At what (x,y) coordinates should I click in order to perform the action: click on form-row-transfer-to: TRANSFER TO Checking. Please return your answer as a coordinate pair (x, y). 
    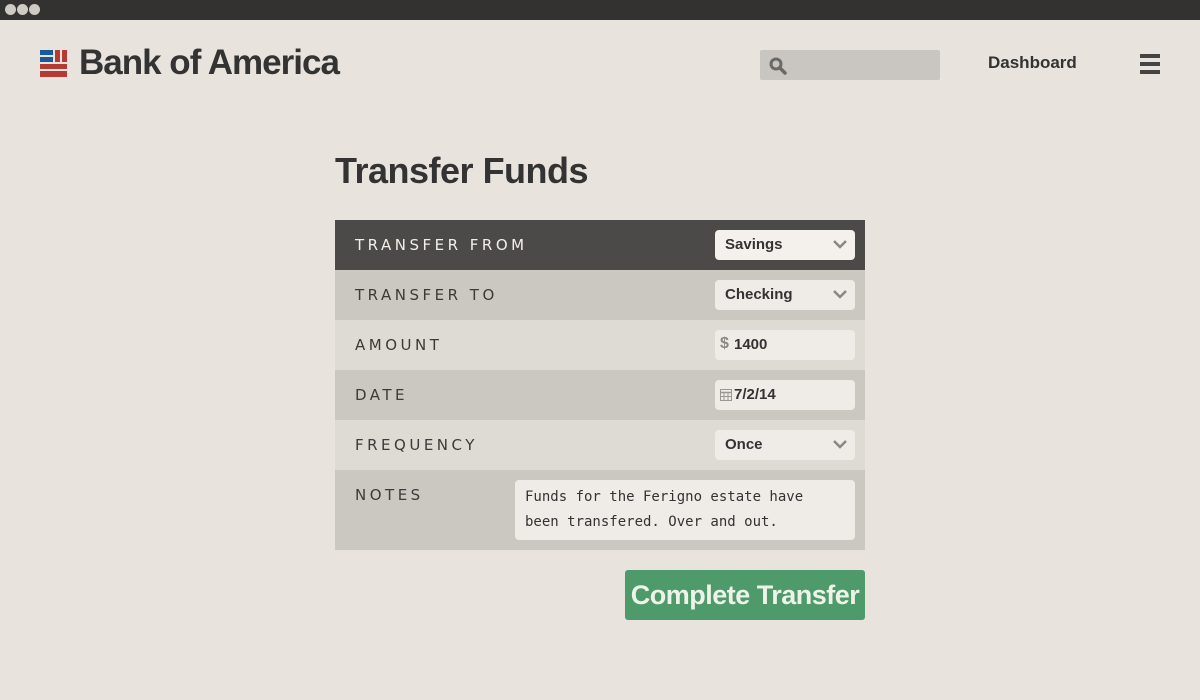
    Looking at the image, I should click on (600, 295).